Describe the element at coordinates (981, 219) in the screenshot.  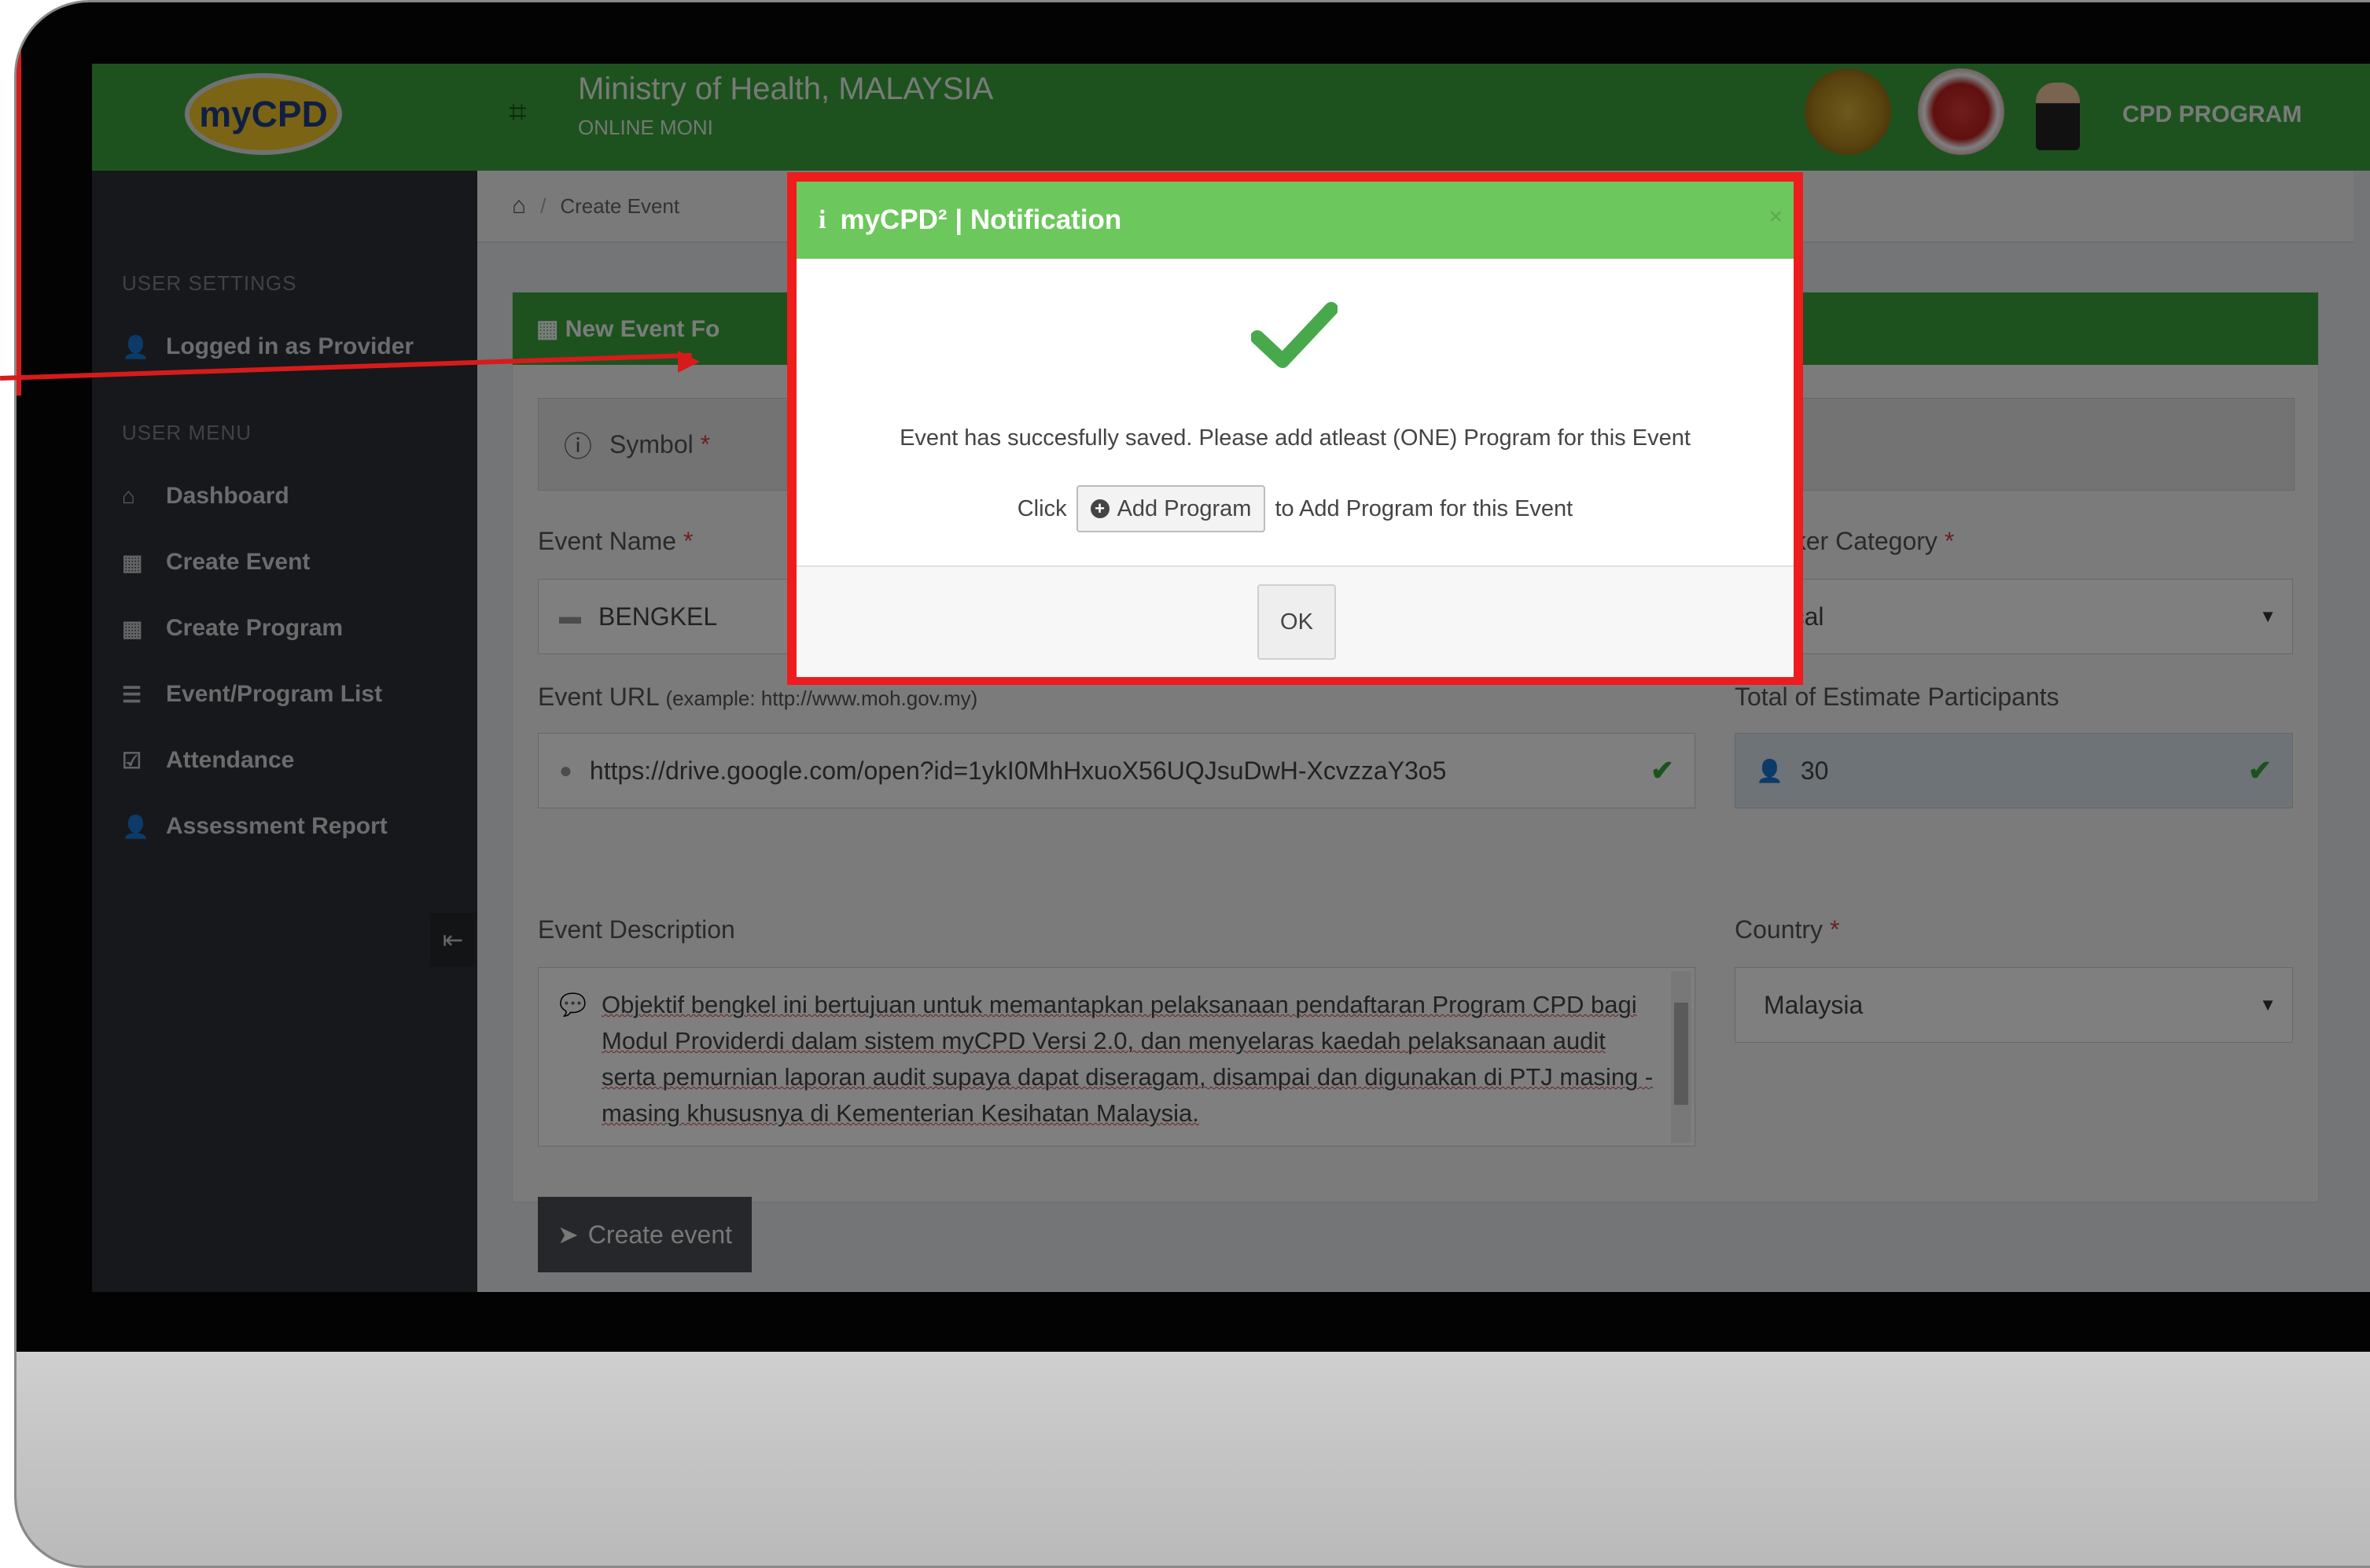
I see `modal-title: myCPD² | Notification` at that location.